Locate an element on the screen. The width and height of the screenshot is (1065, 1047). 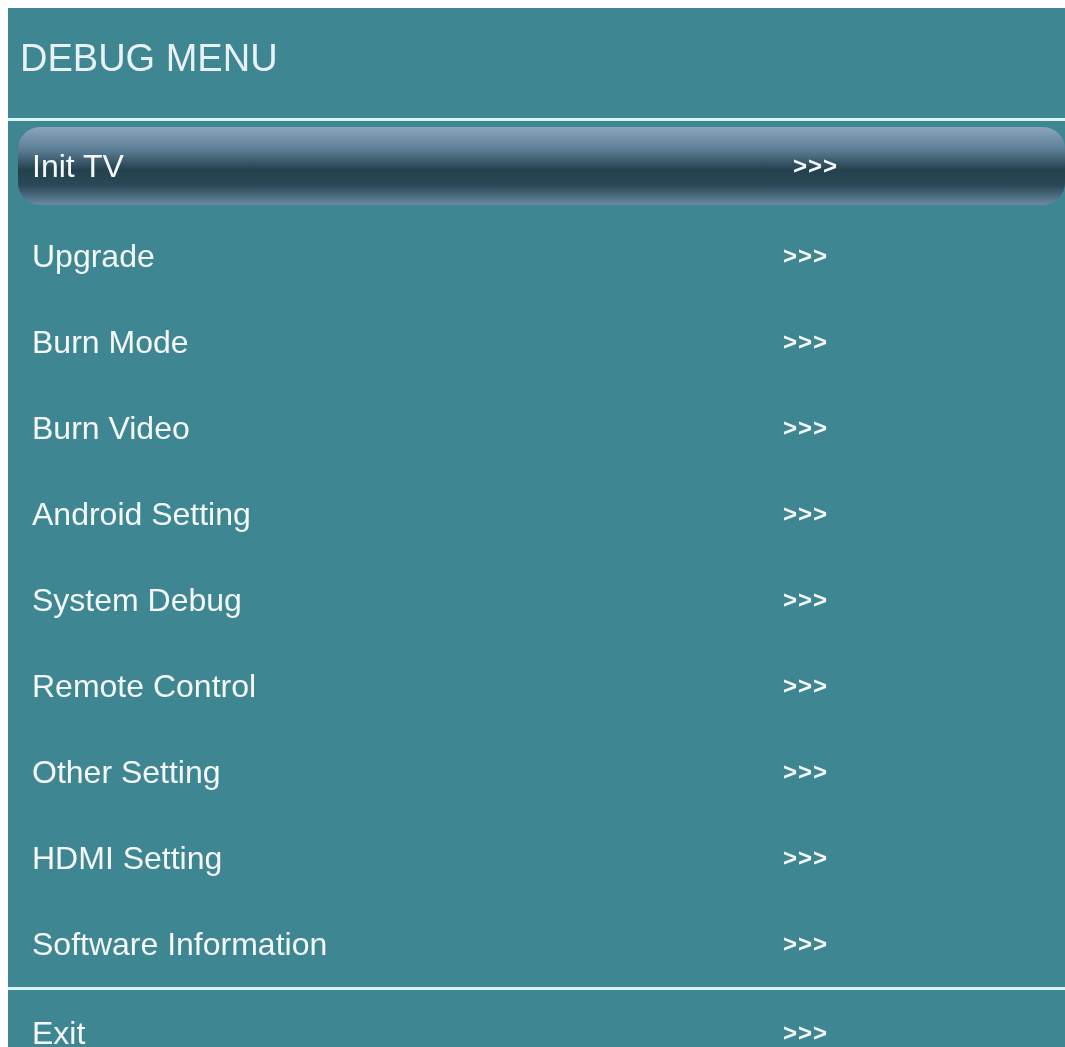
menu-item: Other Setting >>> is located at coordinates (536, 772).